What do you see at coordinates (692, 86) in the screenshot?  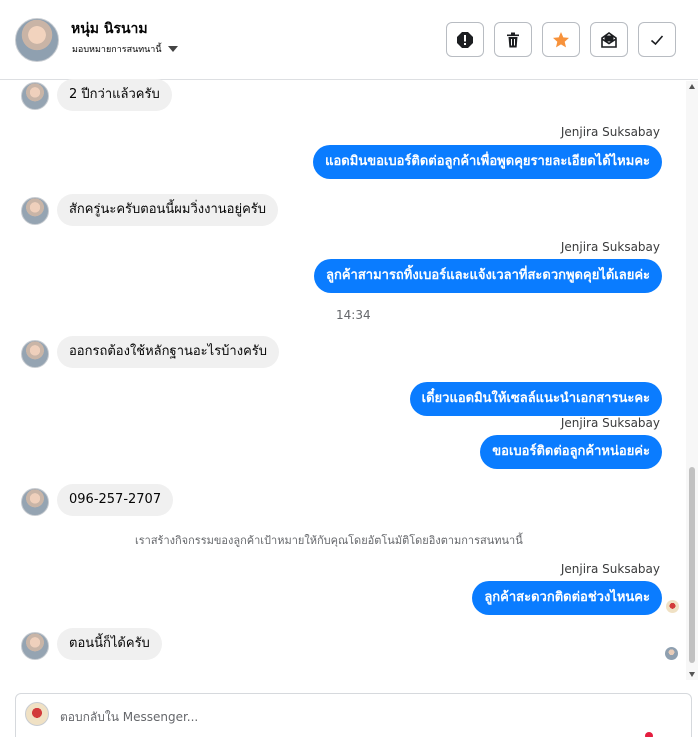 I see `scroll-up-icon` at bounding box center [692, 86].